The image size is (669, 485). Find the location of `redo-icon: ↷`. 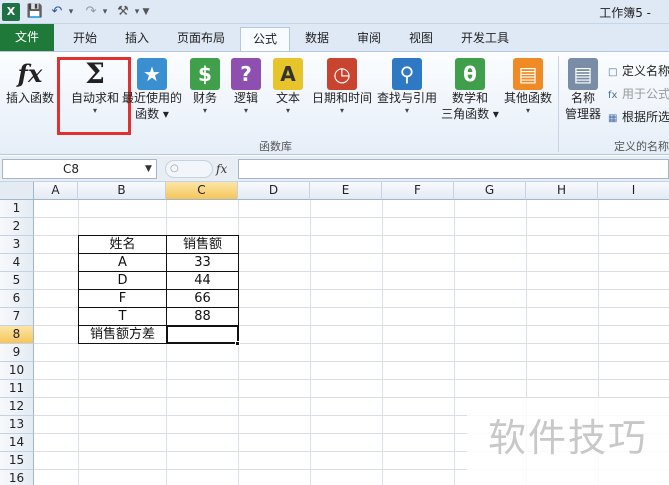

redo-icon: ↷ is located at coordinates (91, 12).